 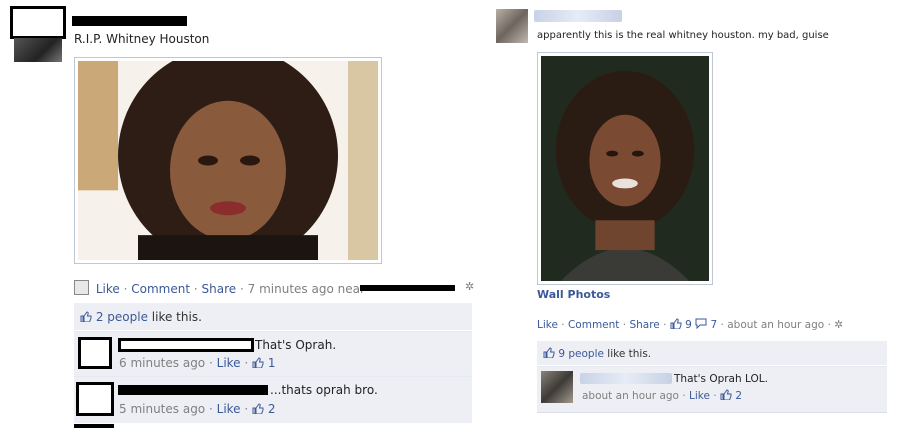 What do you see at coordinates (775, 325) in the screenshot?
I see `right-post-timestamp: about an hour ago` at bounding box center [775, 325].